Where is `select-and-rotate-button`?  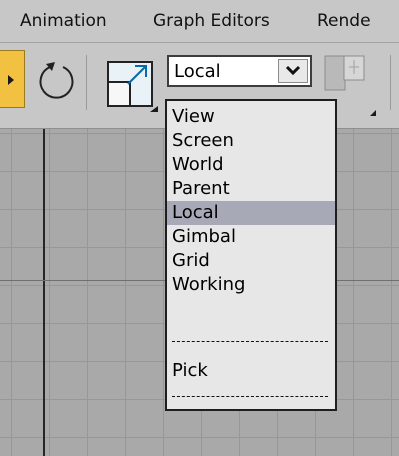 select-and-rotate-button is located at coordinates (55, 81).